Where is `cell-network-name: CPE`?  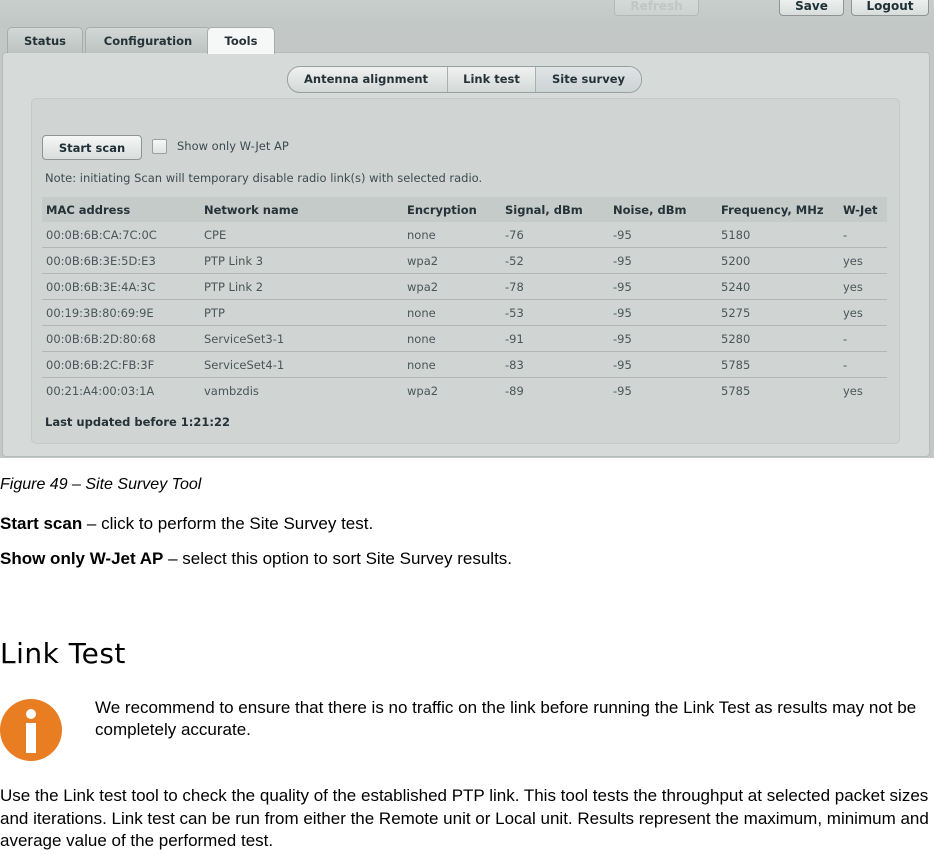
cell-network-name: CPE is located at coordinates (301, 235).